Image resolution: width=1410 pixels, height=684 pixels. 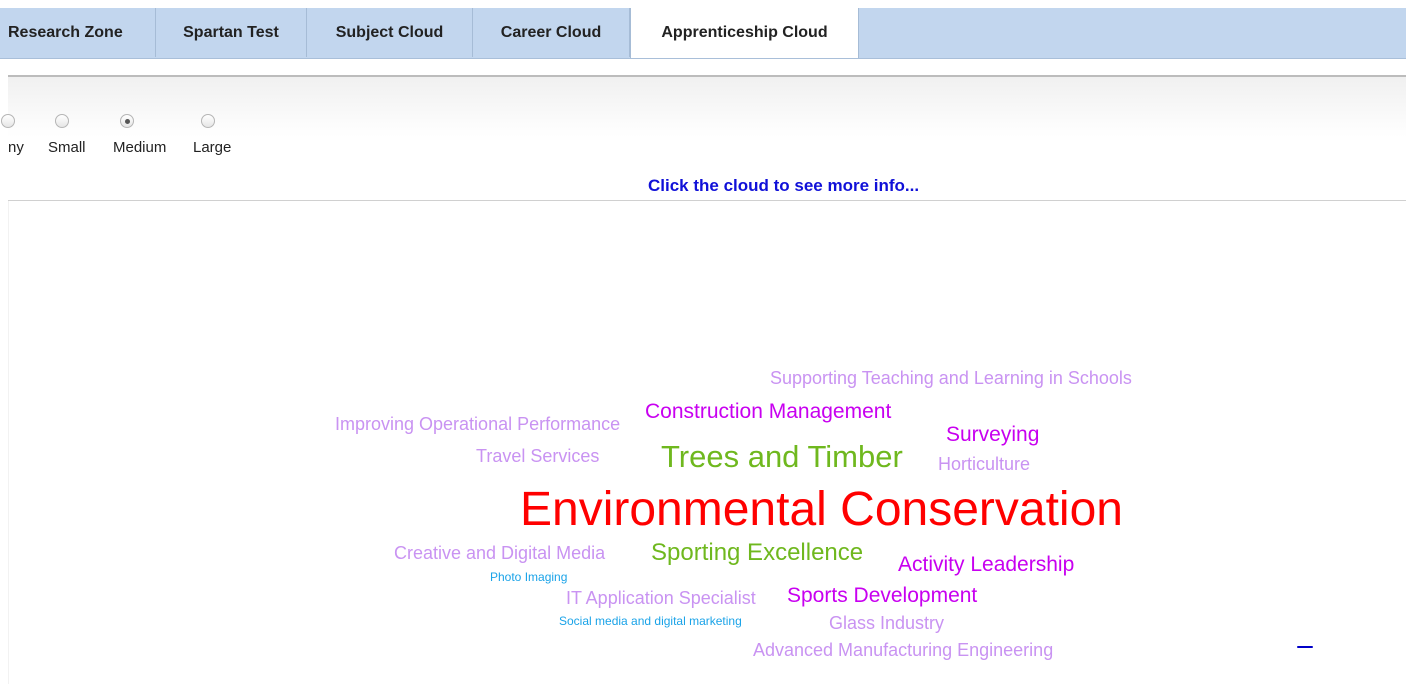 I want to click on cloud-word: Sporting Excellence, so click(x=757, y=553).